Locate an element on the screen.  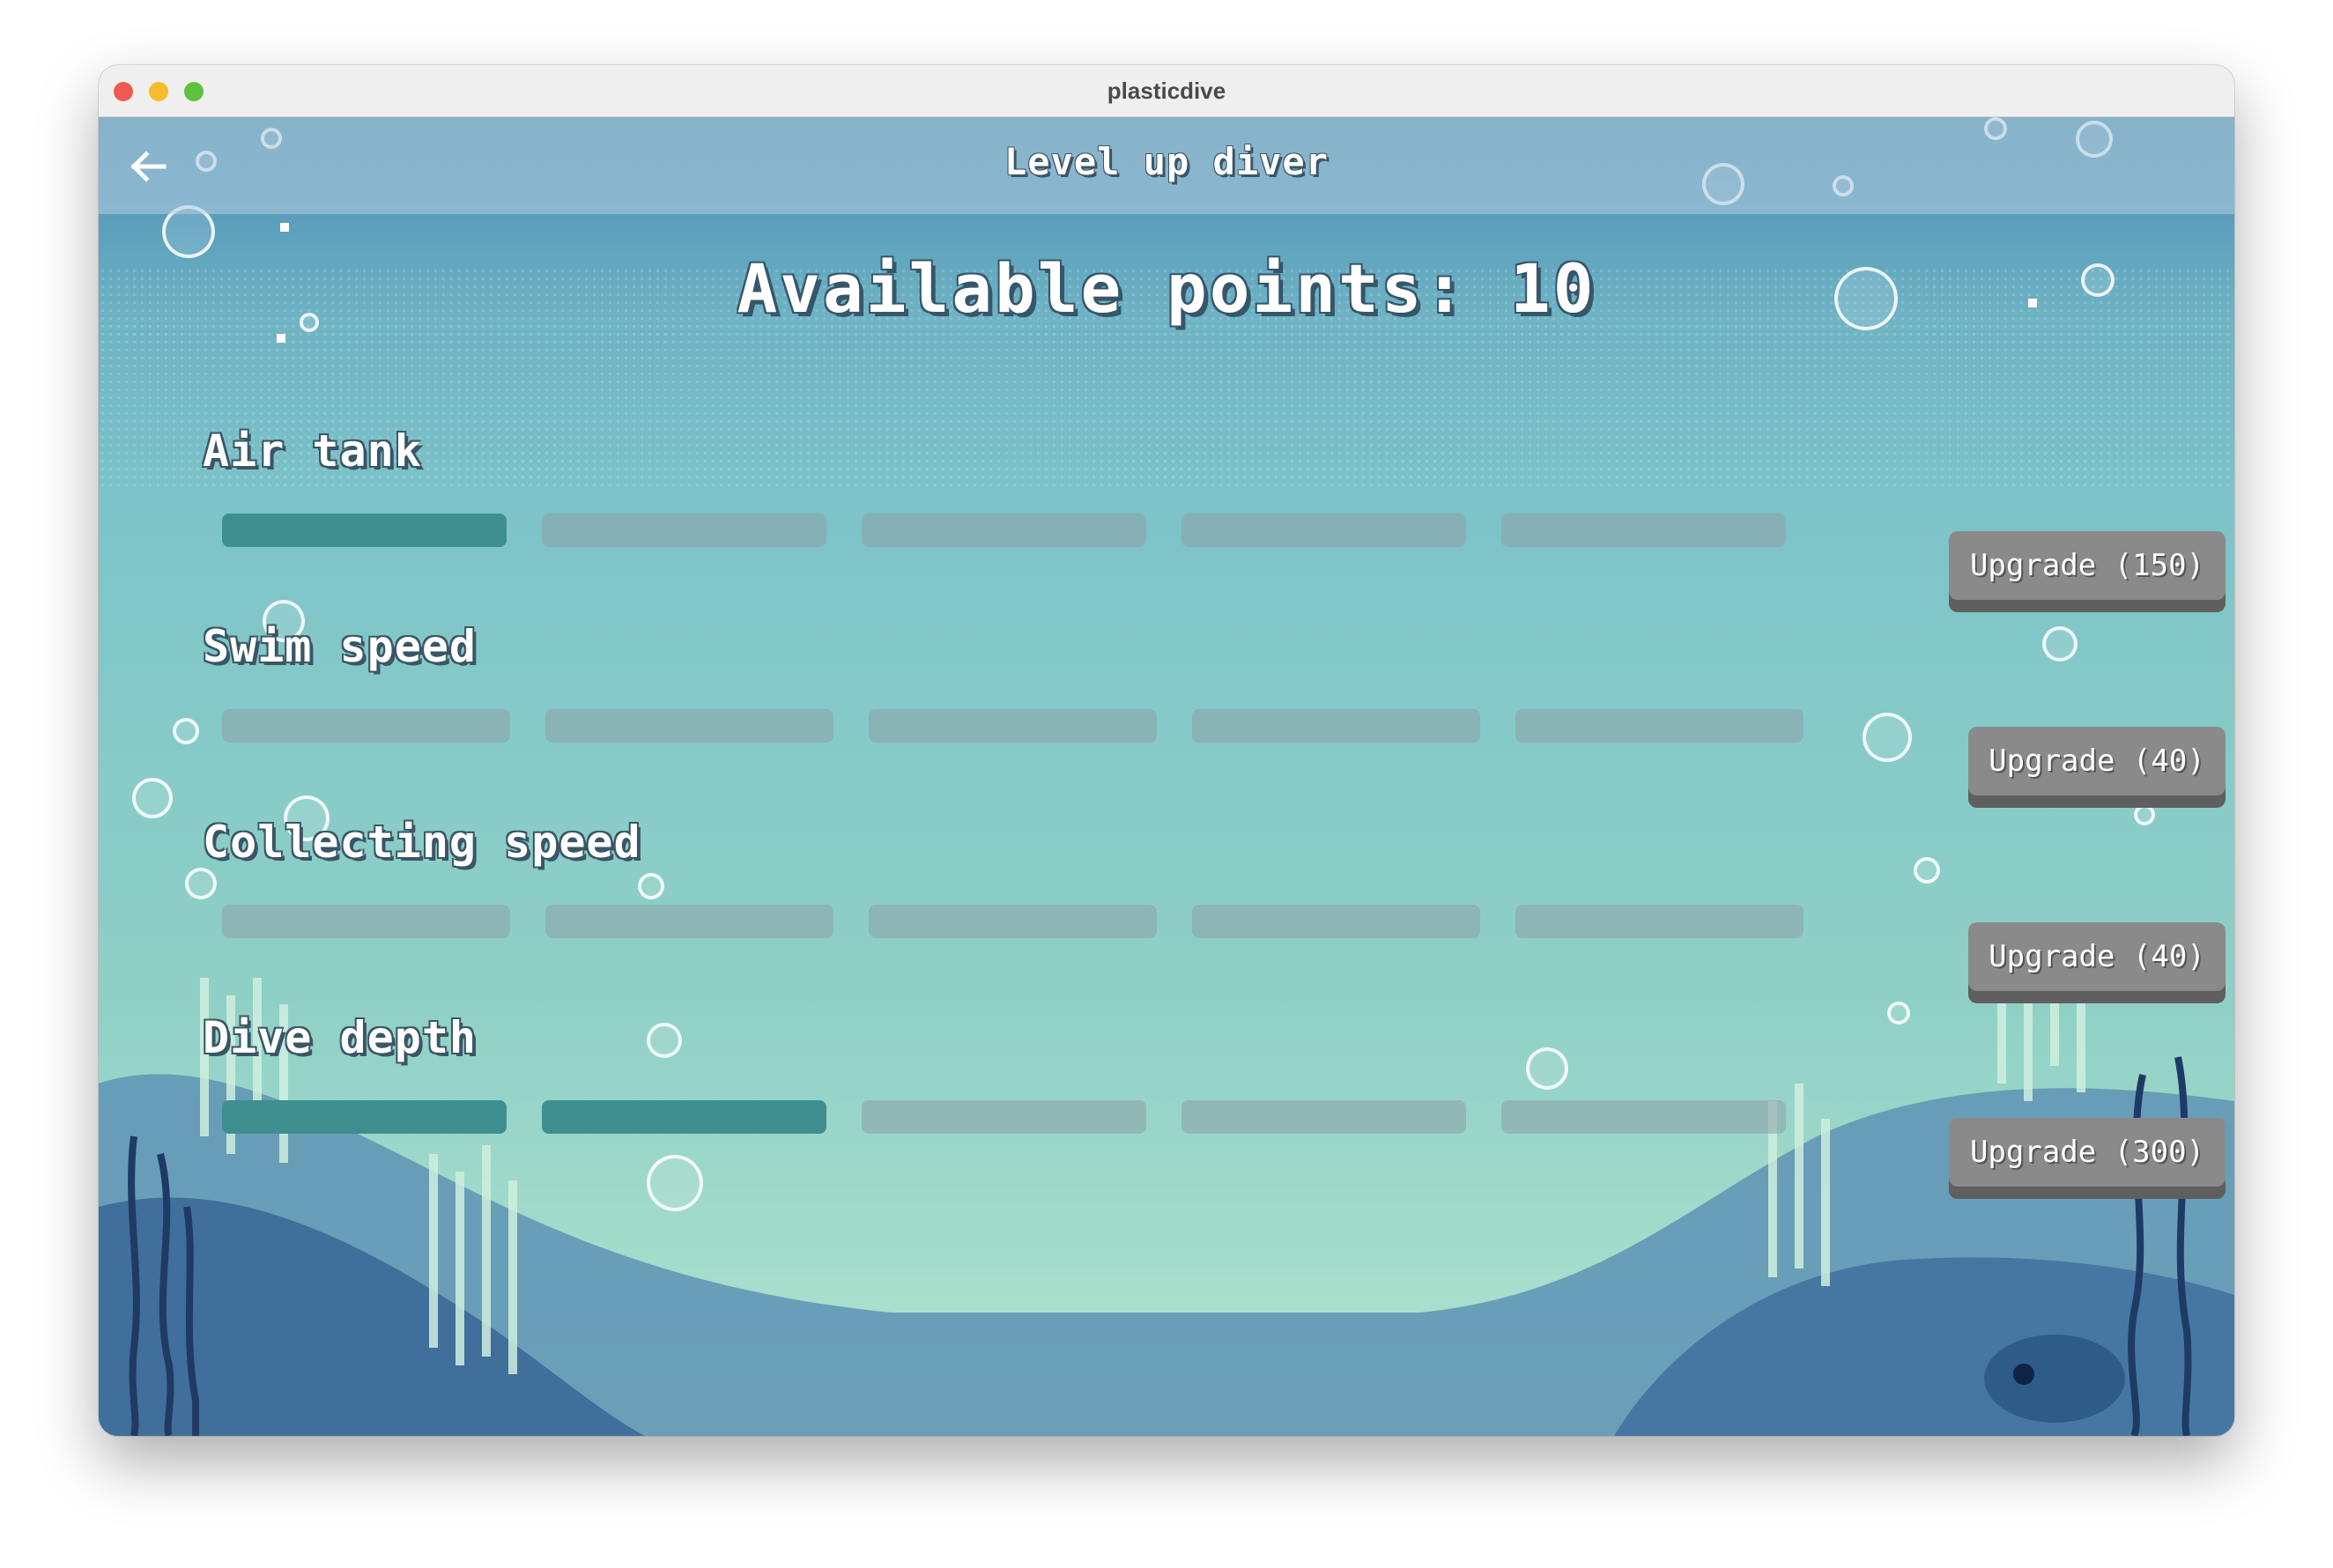
upgrade-row-swim-speed: Swim speed Upgrade (40) is located at coordinates (1216, 709).